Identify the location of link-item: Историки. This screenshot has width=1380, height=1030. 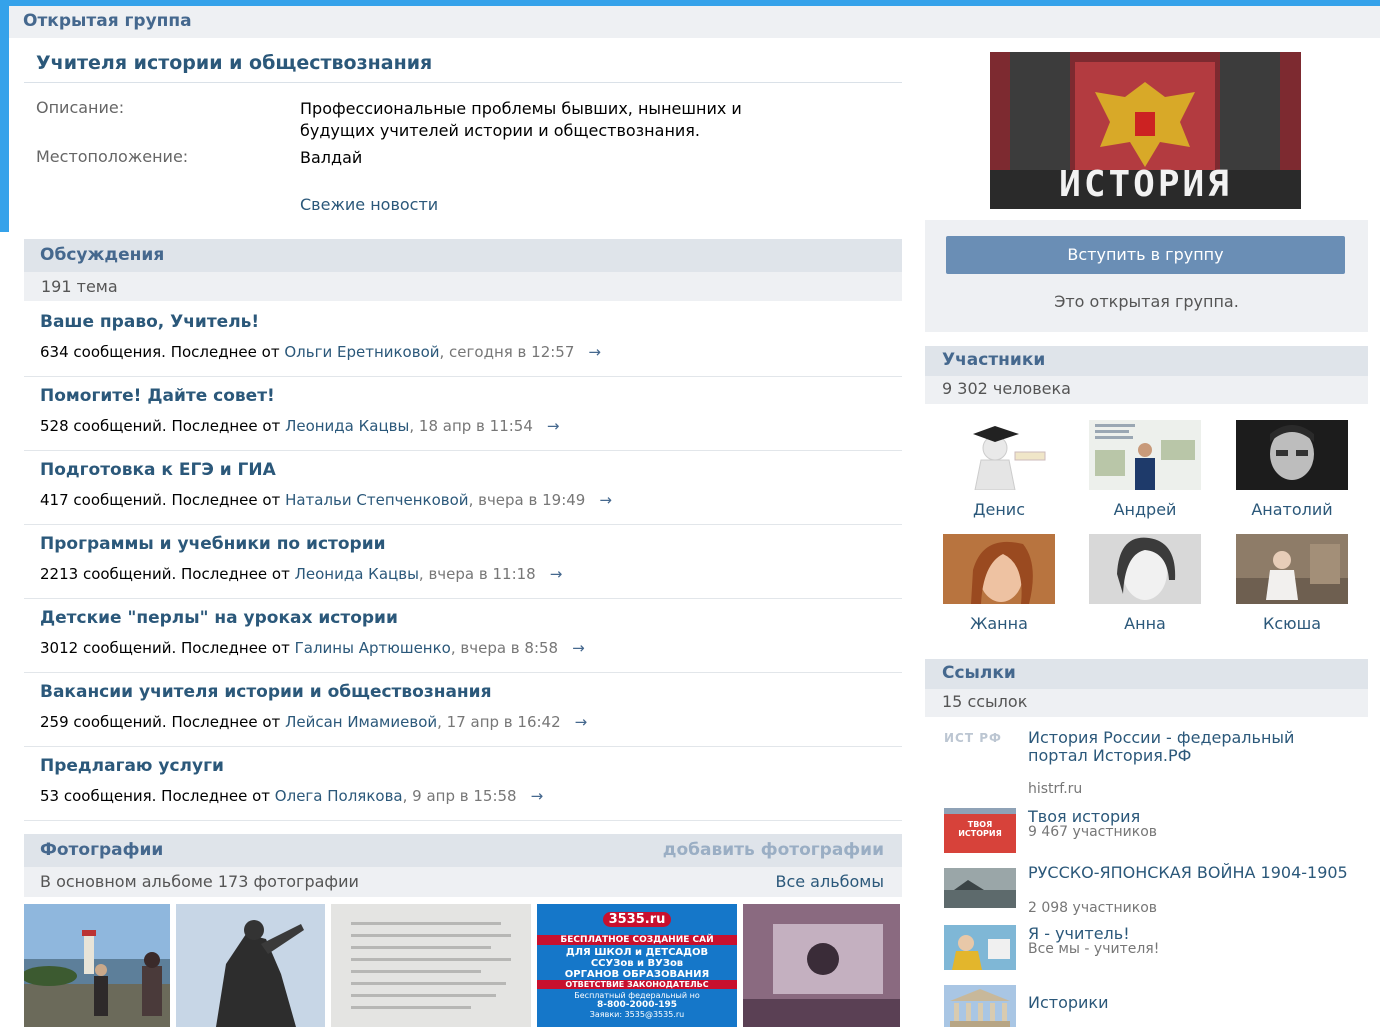
(1154, 1006).